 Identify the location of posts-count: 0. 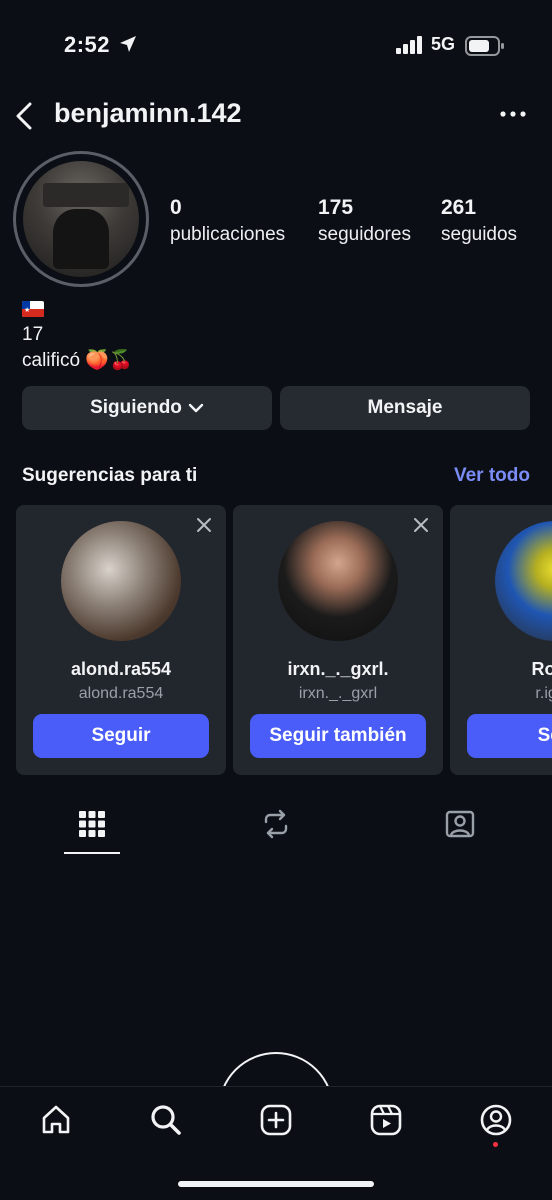
(176, 207).